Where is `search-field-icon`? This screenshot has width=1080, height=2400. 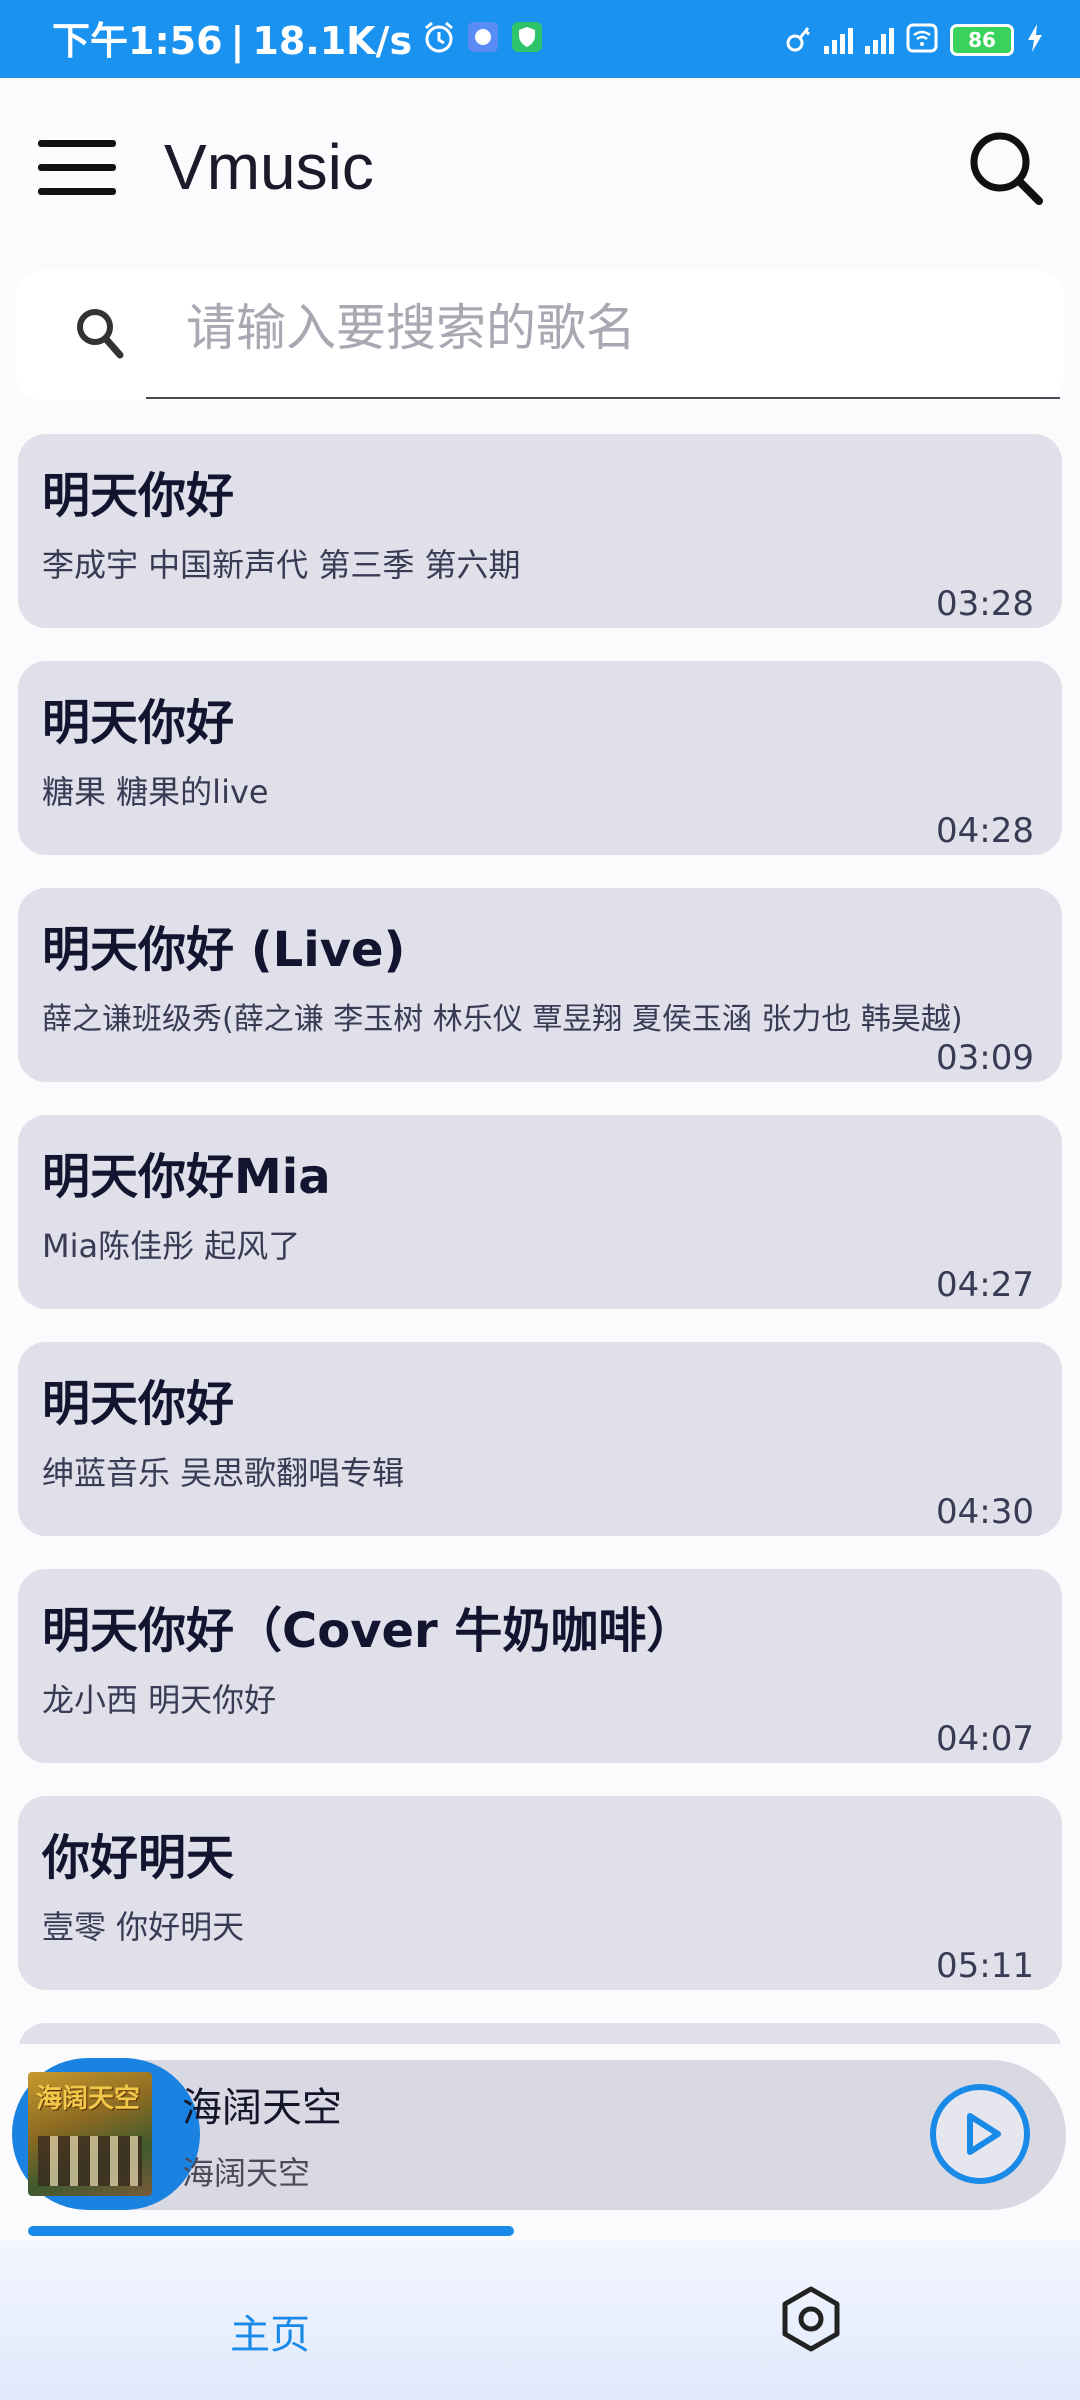 search-field-icon is located at coordinates (100, 336).